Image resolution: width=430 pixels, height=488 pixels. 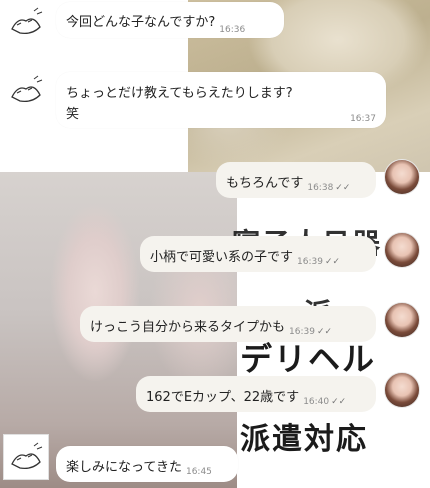 What do you see at coordinates (223, 397) in the screenshot?
I see `message-text: 162でEカップ、22歳です` at bounding box center [223, 397].